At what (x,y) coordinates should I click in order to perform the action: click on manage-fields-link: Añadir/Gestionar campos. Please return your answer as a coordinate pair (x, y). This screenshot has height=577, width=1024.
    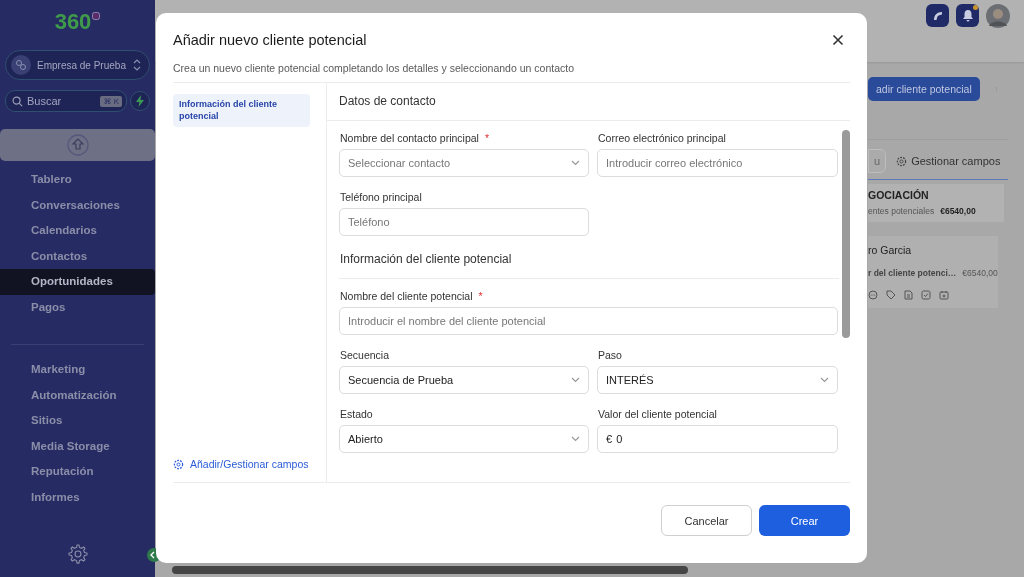
    Looking at the image, I should click on (249, 464).